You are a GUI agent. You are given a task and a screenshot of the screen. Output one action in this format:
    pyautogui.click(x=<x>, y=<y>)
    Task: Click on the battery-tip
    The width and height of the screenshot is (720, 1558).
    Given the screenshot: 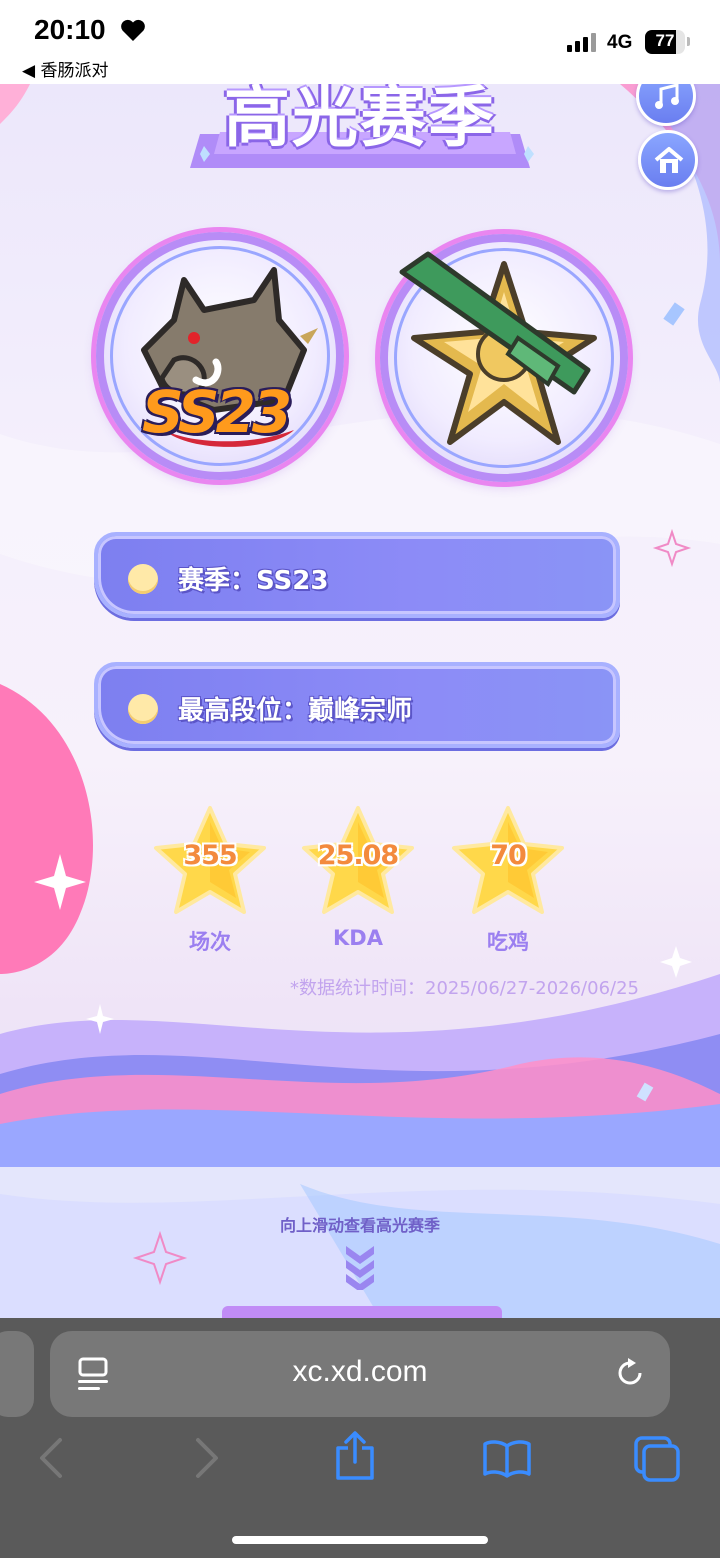 What is the action you would take?
    pyautogui.click(x=688, y=41)
    